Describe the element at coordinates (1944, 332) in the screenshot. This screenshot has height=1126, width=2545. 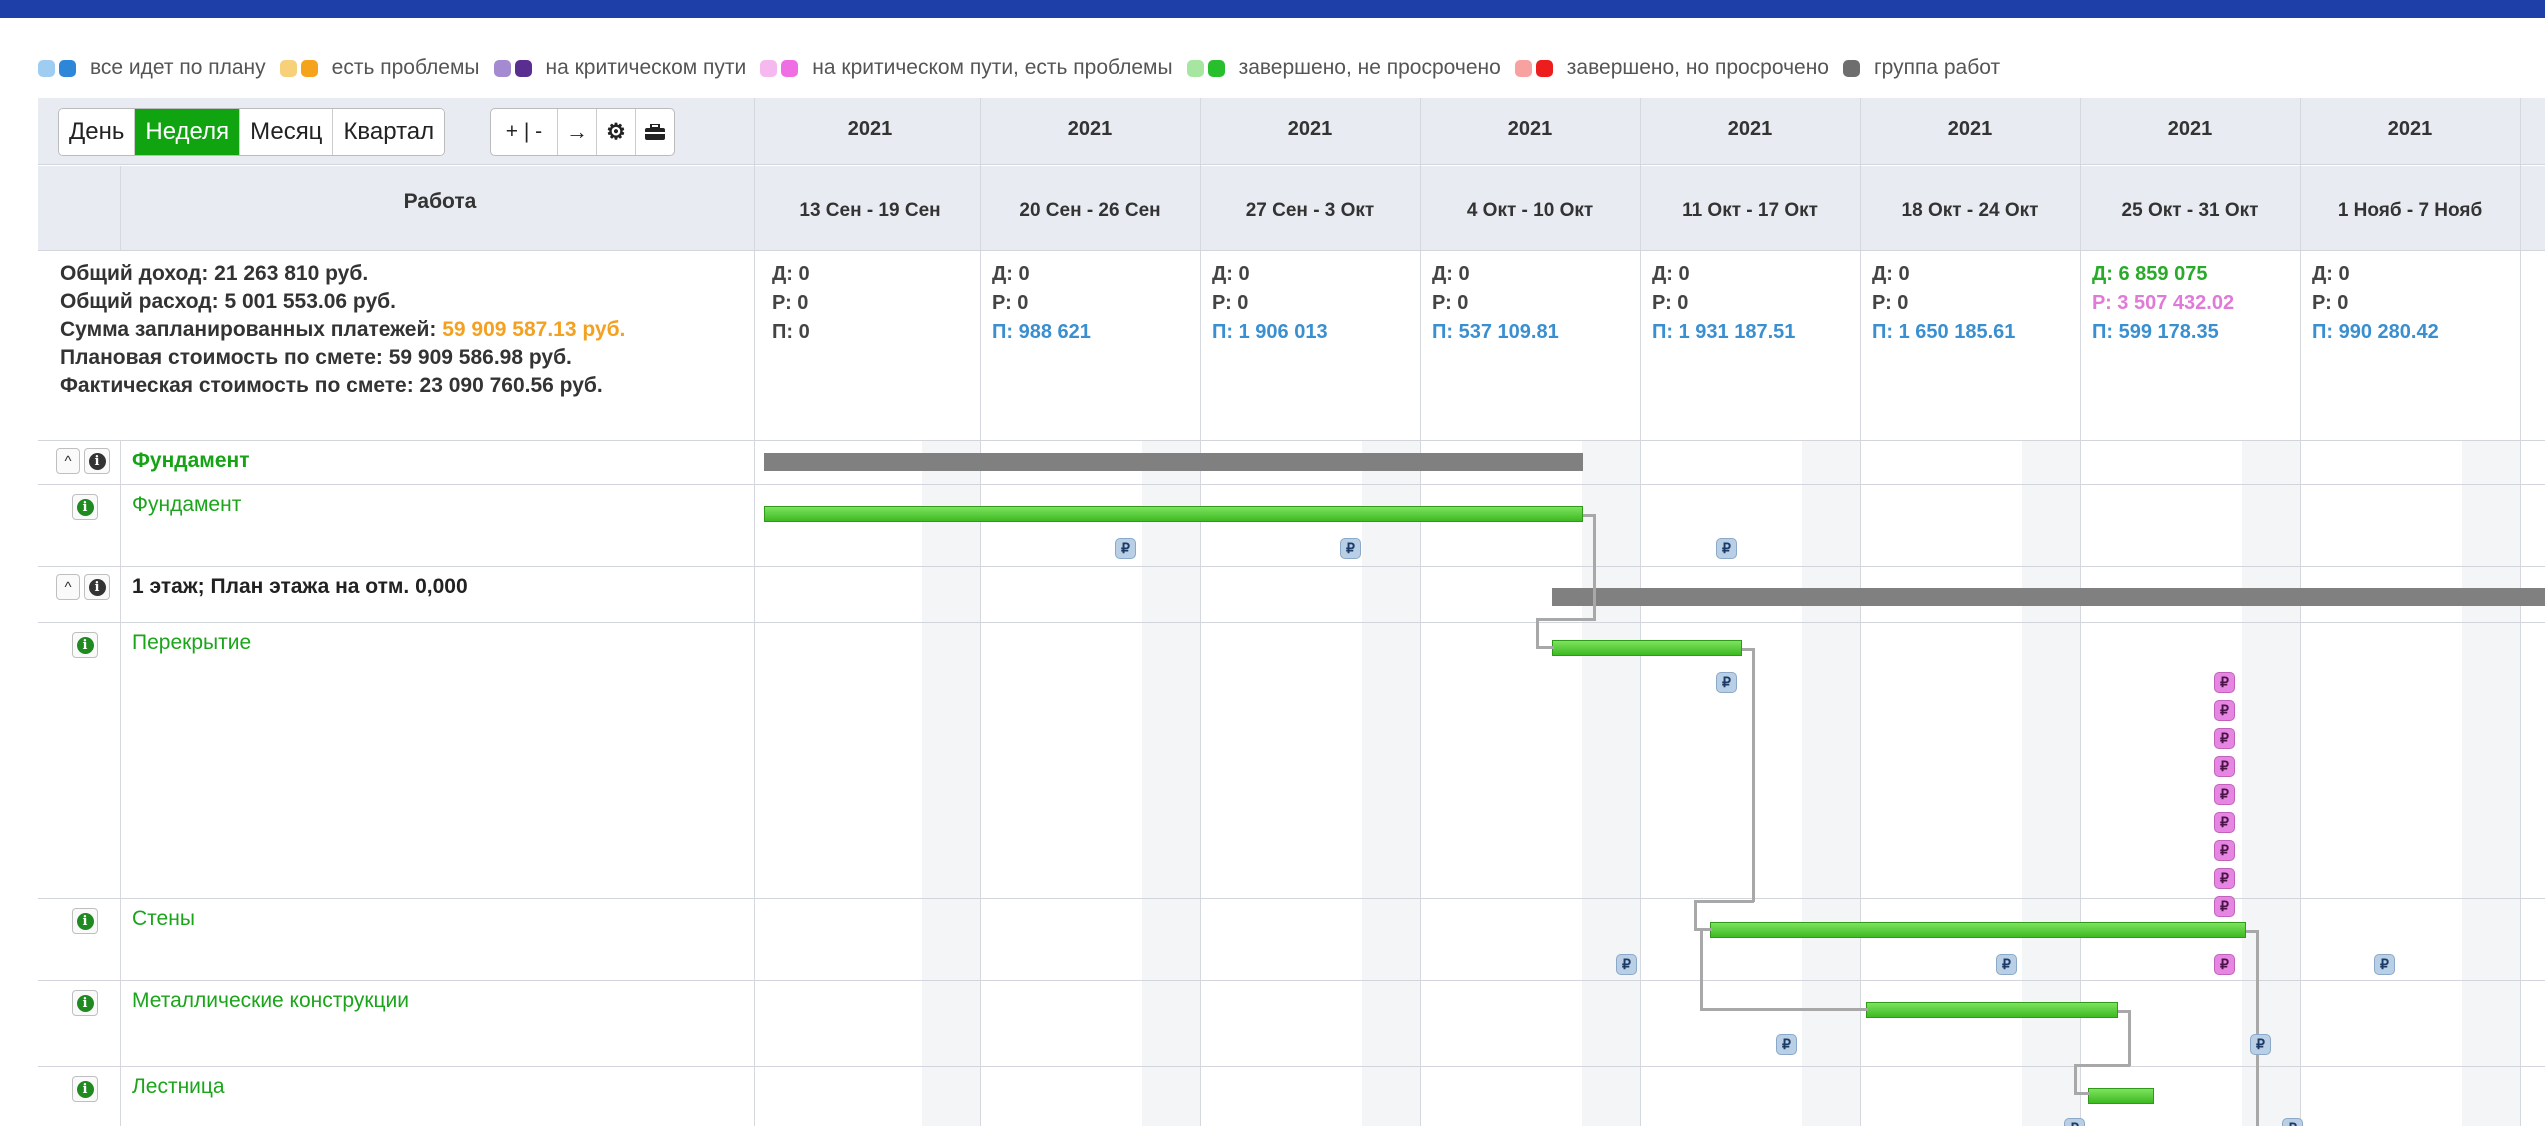
I see `week-planned: П: 1 650 185.61` at that location.